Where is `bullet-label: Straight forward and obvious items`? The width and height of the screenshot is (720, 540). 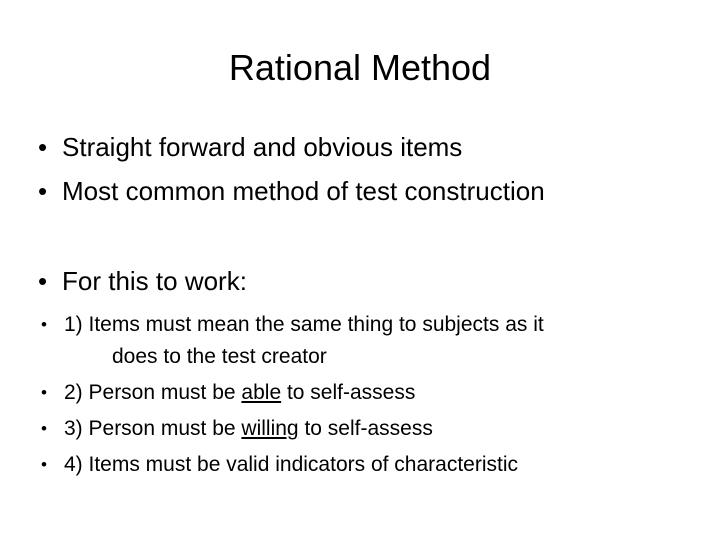 bullet-label: Straight forward and obvious items is located at coordinates (262, 147).